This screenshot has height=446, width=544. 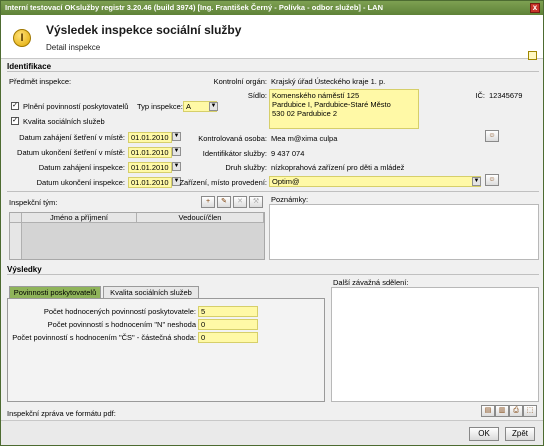 I want to click on zarizeni-select: Optim@, so click(x=375, y=181).